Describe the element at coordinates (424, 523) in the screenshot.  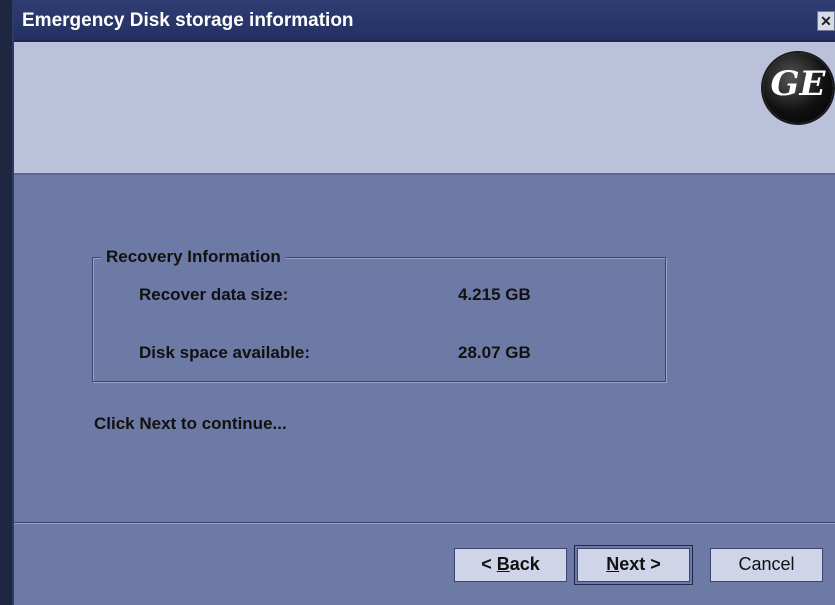
I see `footer-separator` at that location.